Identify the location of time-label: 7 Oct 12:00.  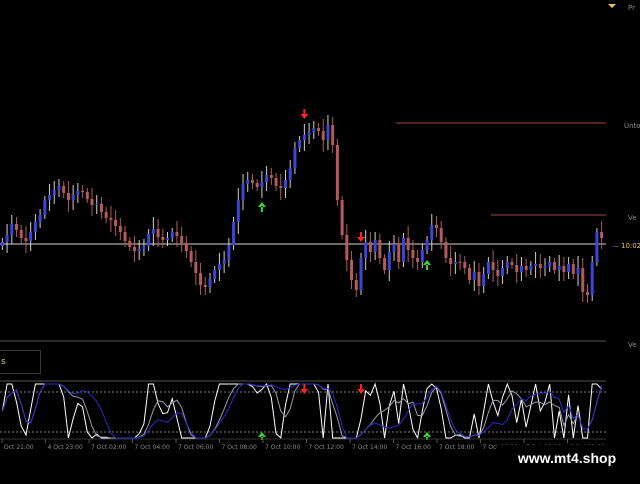
(326, 447).